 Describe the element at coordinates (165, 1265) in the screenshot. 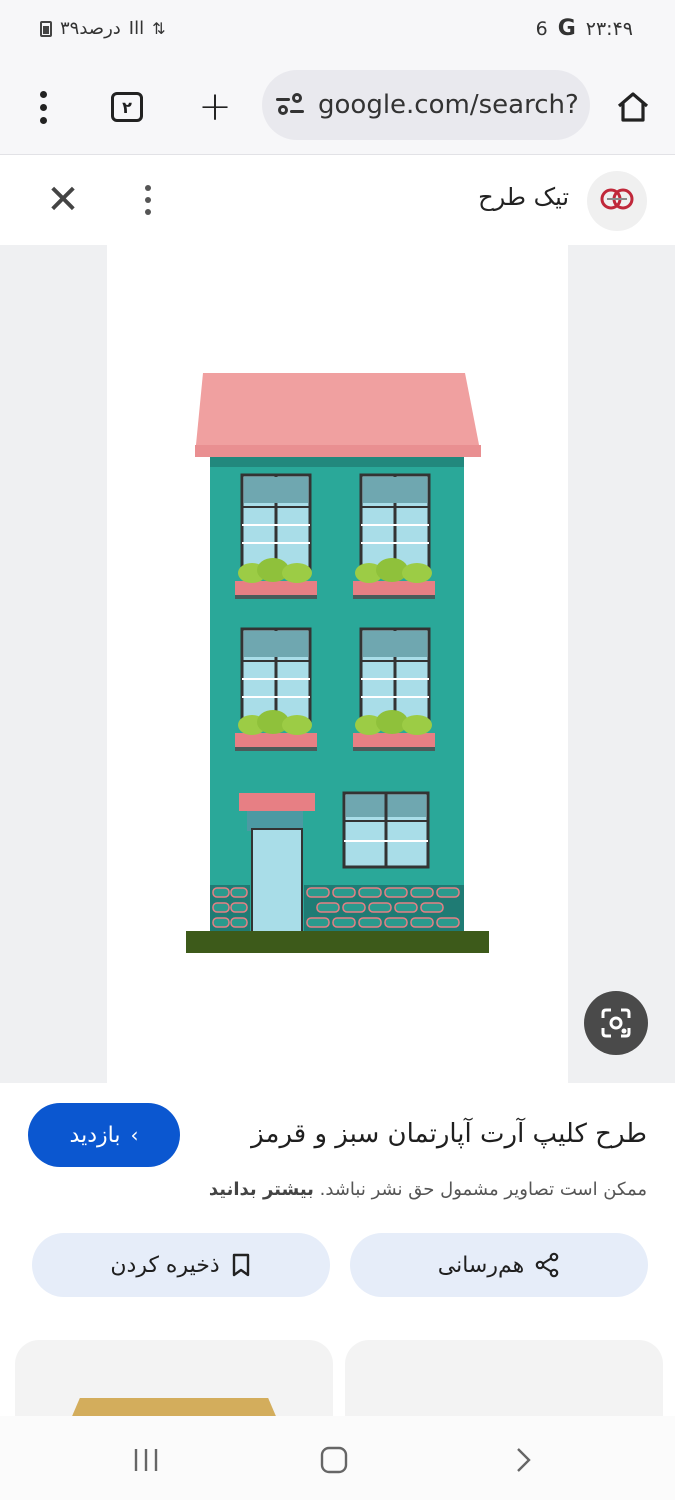

I see `save-label: ذخیره کردن` at that location.